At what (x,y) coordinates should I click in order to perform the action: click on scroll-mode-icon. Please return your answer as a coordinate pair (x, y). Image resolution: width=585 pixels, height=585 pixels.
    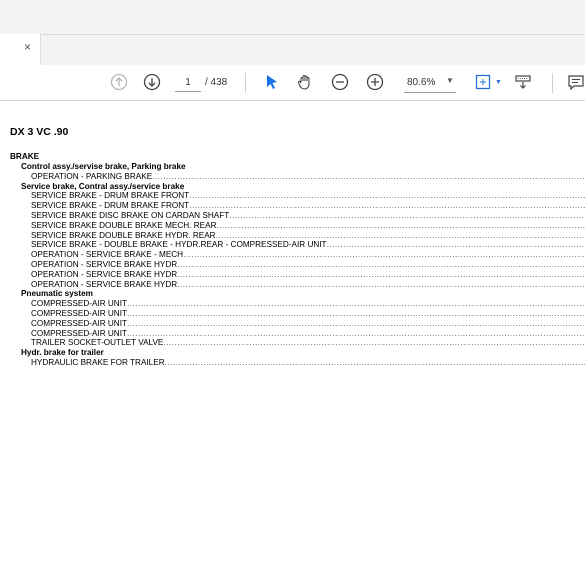
    Looking at the image, I should click on (523, 82).